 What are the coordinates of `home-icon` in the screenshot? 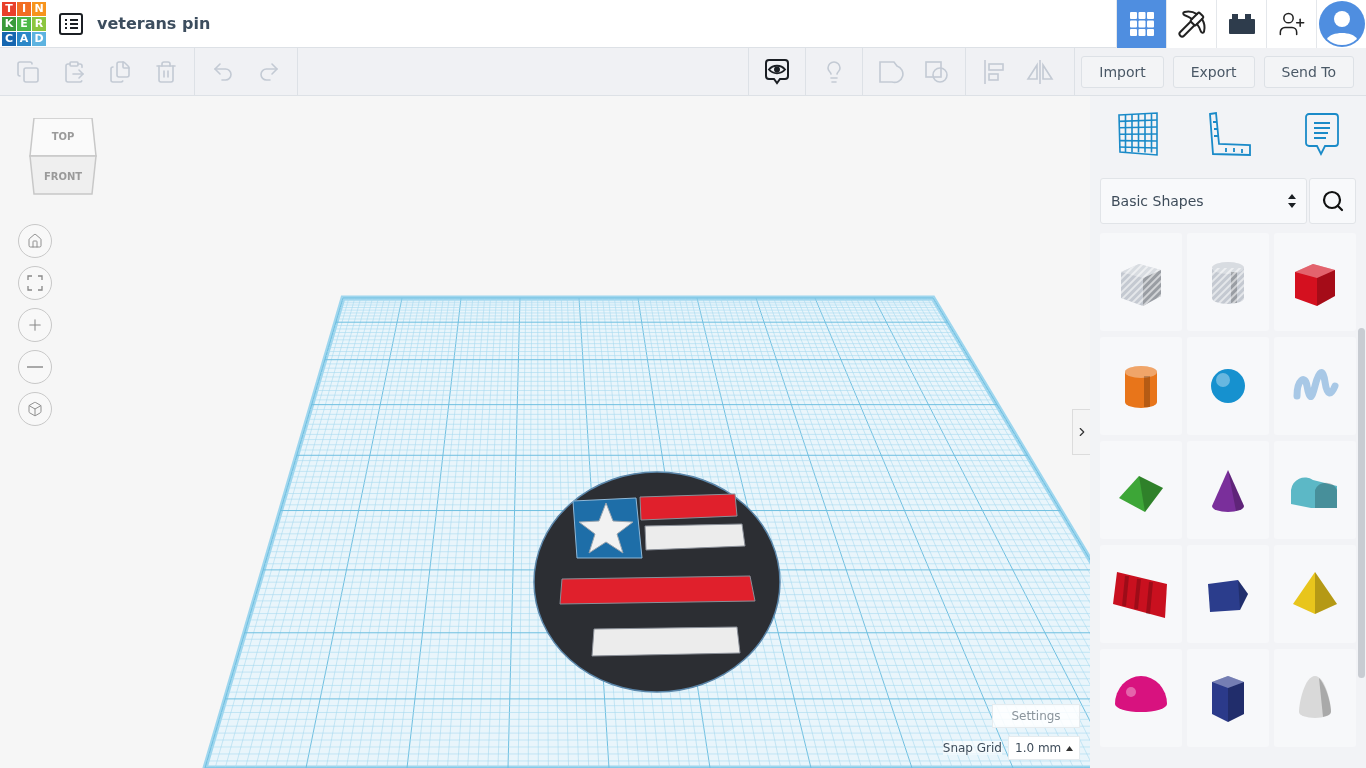 It's located at (35, 241).